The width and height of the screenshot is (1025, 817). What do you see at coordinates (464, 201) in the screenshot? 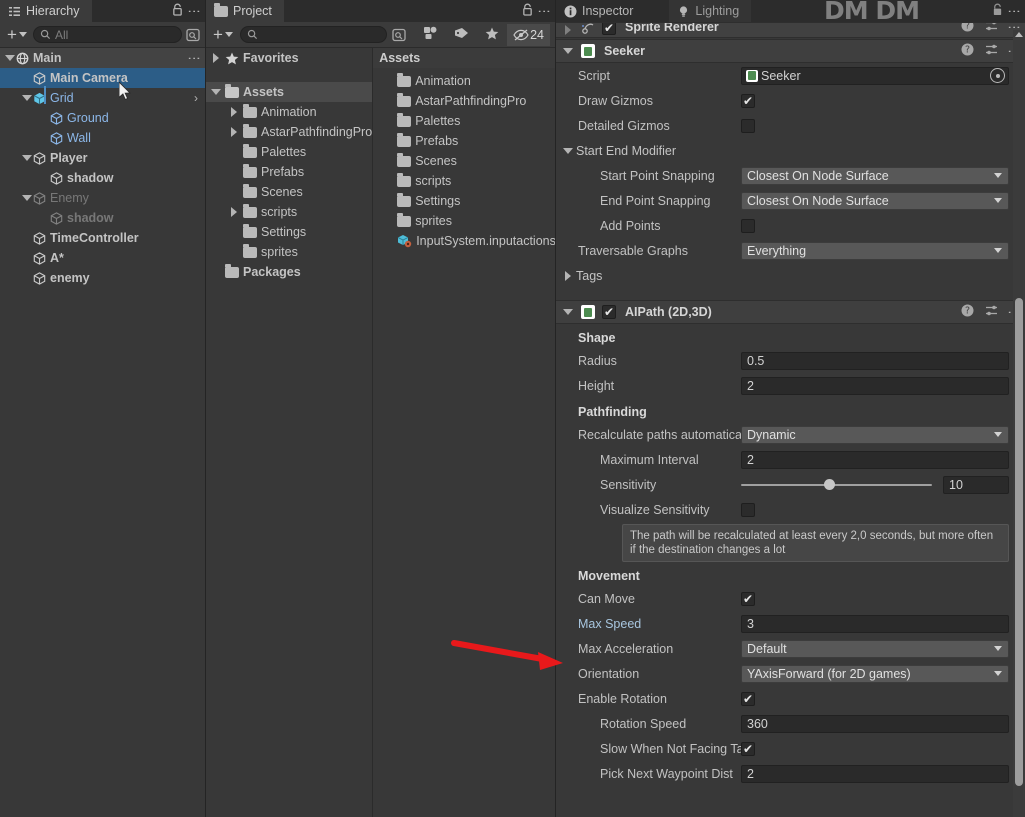
I see `project-asset-settings: Settings` at bounding box center [464, 201].